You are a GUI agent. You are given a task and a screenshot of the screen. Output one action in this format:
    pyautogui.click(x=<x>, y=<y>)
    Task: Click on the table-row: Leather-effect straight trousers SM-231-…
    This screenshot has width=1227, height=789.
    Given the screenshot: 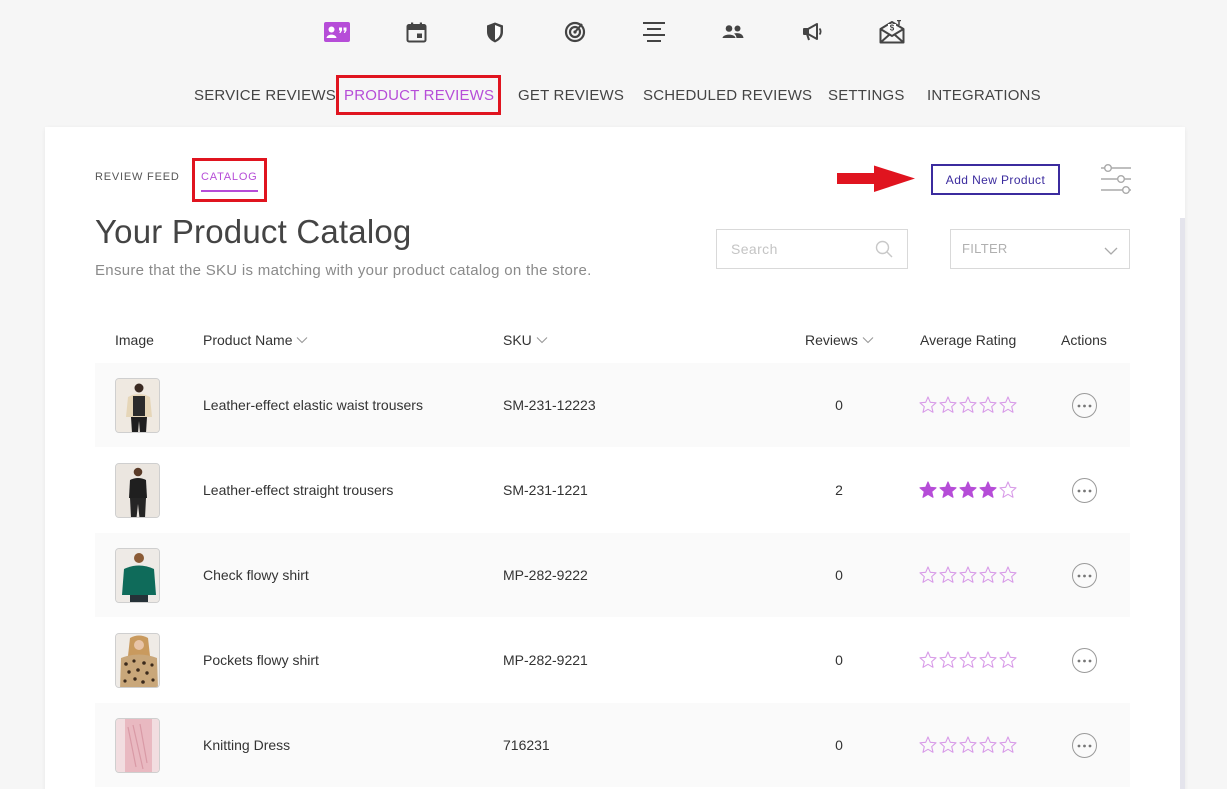 What is the action you would take?
    pyautogui.click(x=612, y=490)
    